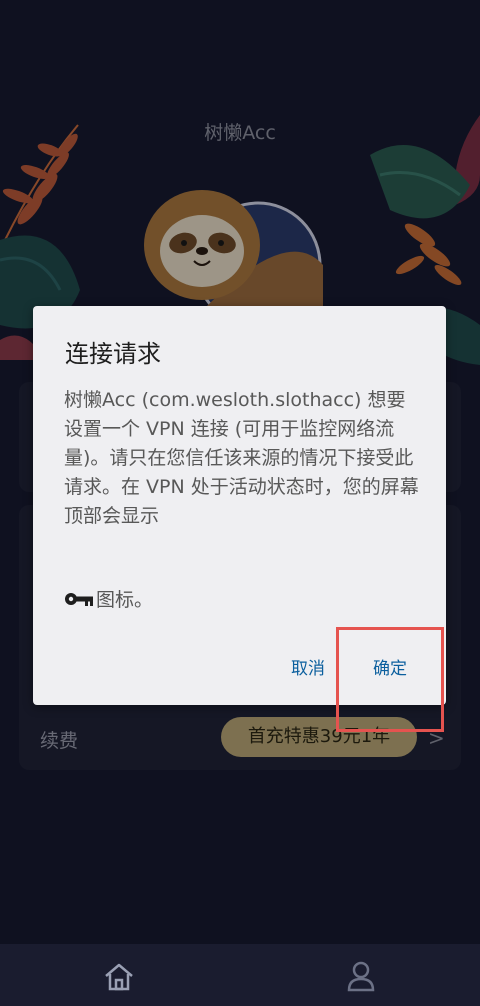  I want to click on key-icon, so click(79, 599).